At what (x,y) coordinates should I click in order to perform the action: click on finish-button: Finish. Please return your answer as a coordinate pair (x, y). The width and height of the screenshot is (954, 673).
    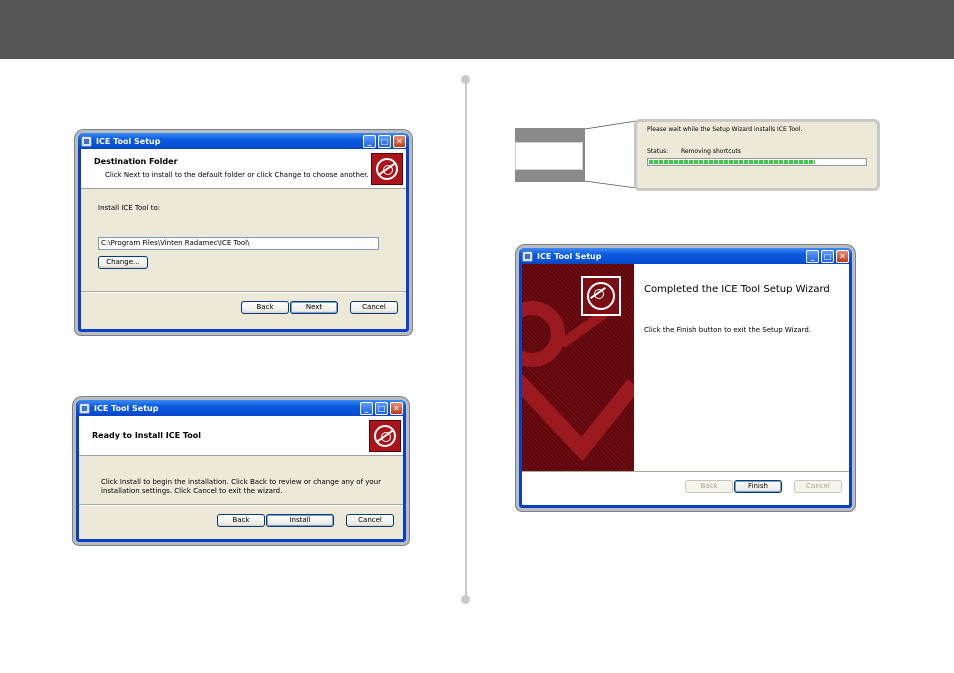
    Looking at the image, I should click on (758, 486).